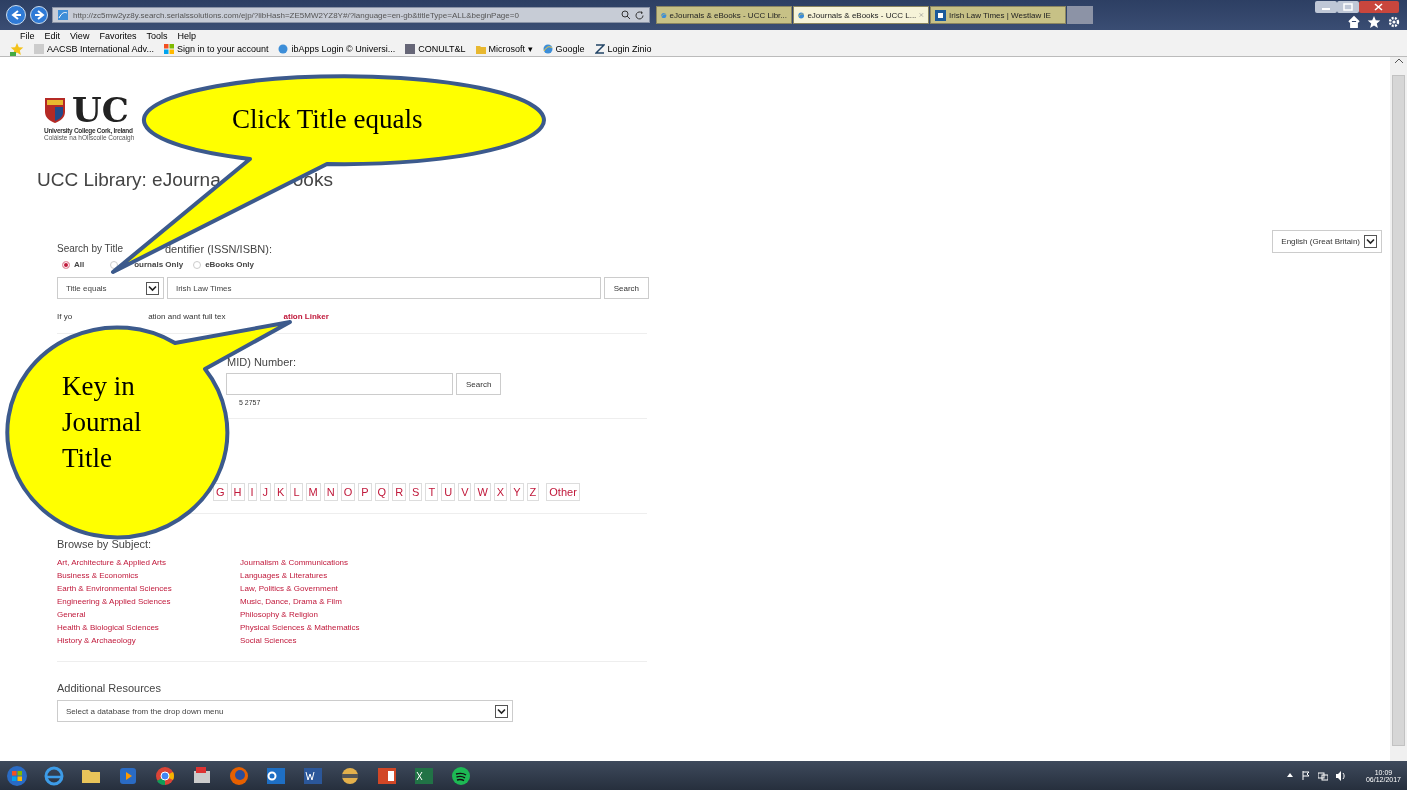 Image resolution: width=1407 pixels, height=790 pixels. I want to click on letter-link: J, so click(265, 492).